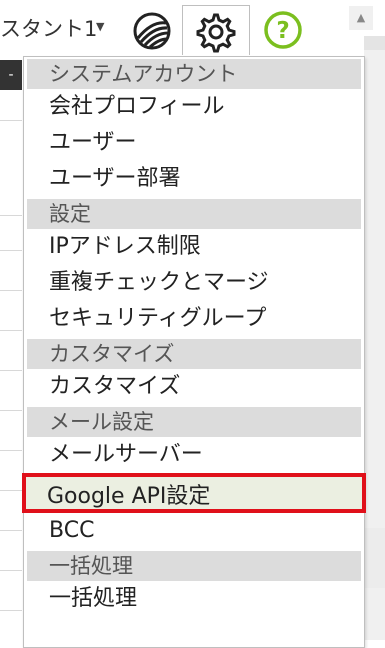 This screenshot has width=385, height=648. What do you see at coordinates (194, 531) in the screenshot?
I see `menu-item-bcc: BCC` at bounding box center [194, 531].